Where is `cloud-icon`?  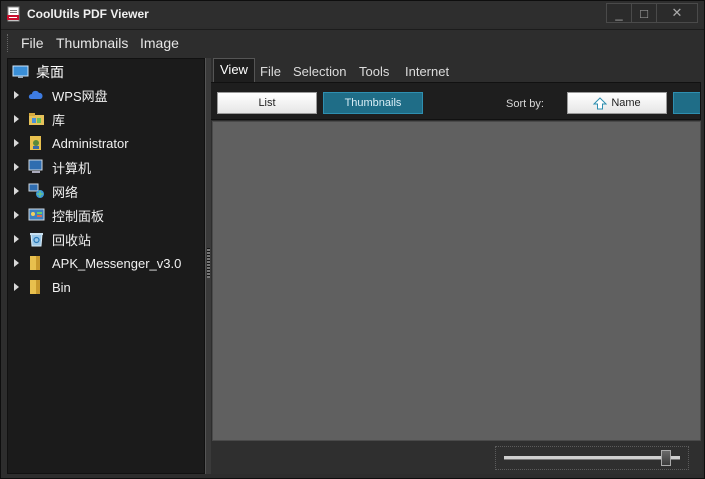
cloud-icon is located at coordinates (35, 94).